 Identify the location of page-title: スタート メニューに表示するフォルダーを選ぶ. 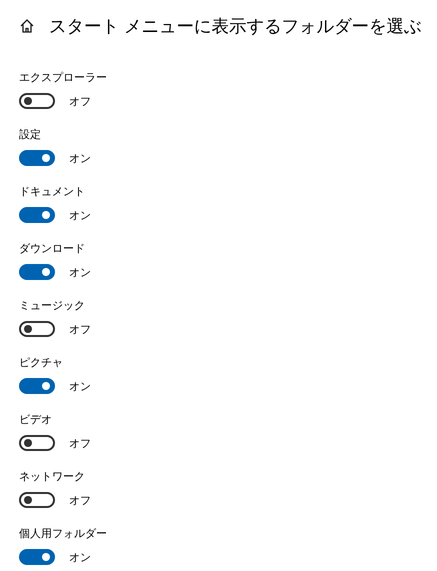
(235, 27).